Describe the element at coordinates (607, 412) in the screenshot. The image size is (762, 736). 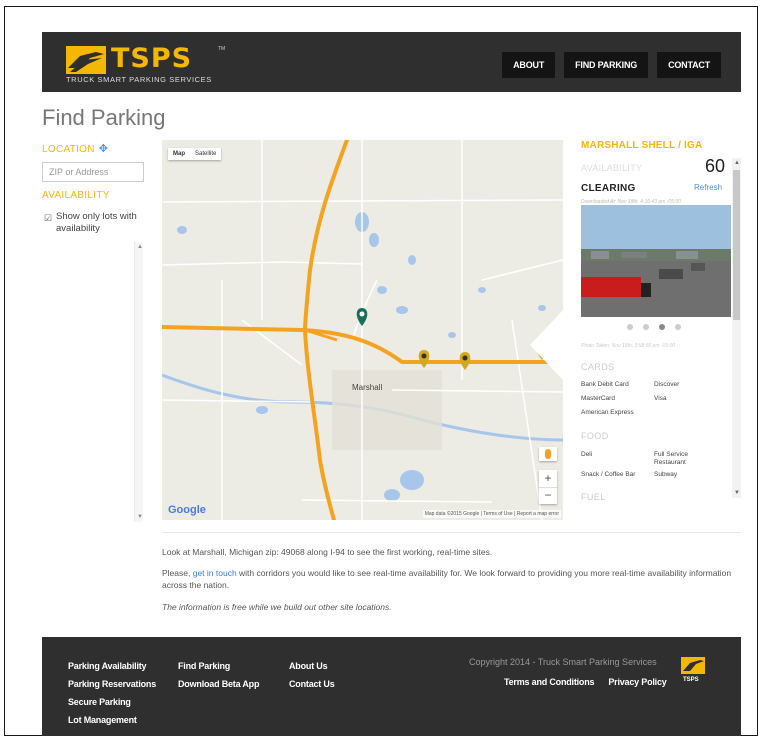
I see `card-item: American Express` at that location.